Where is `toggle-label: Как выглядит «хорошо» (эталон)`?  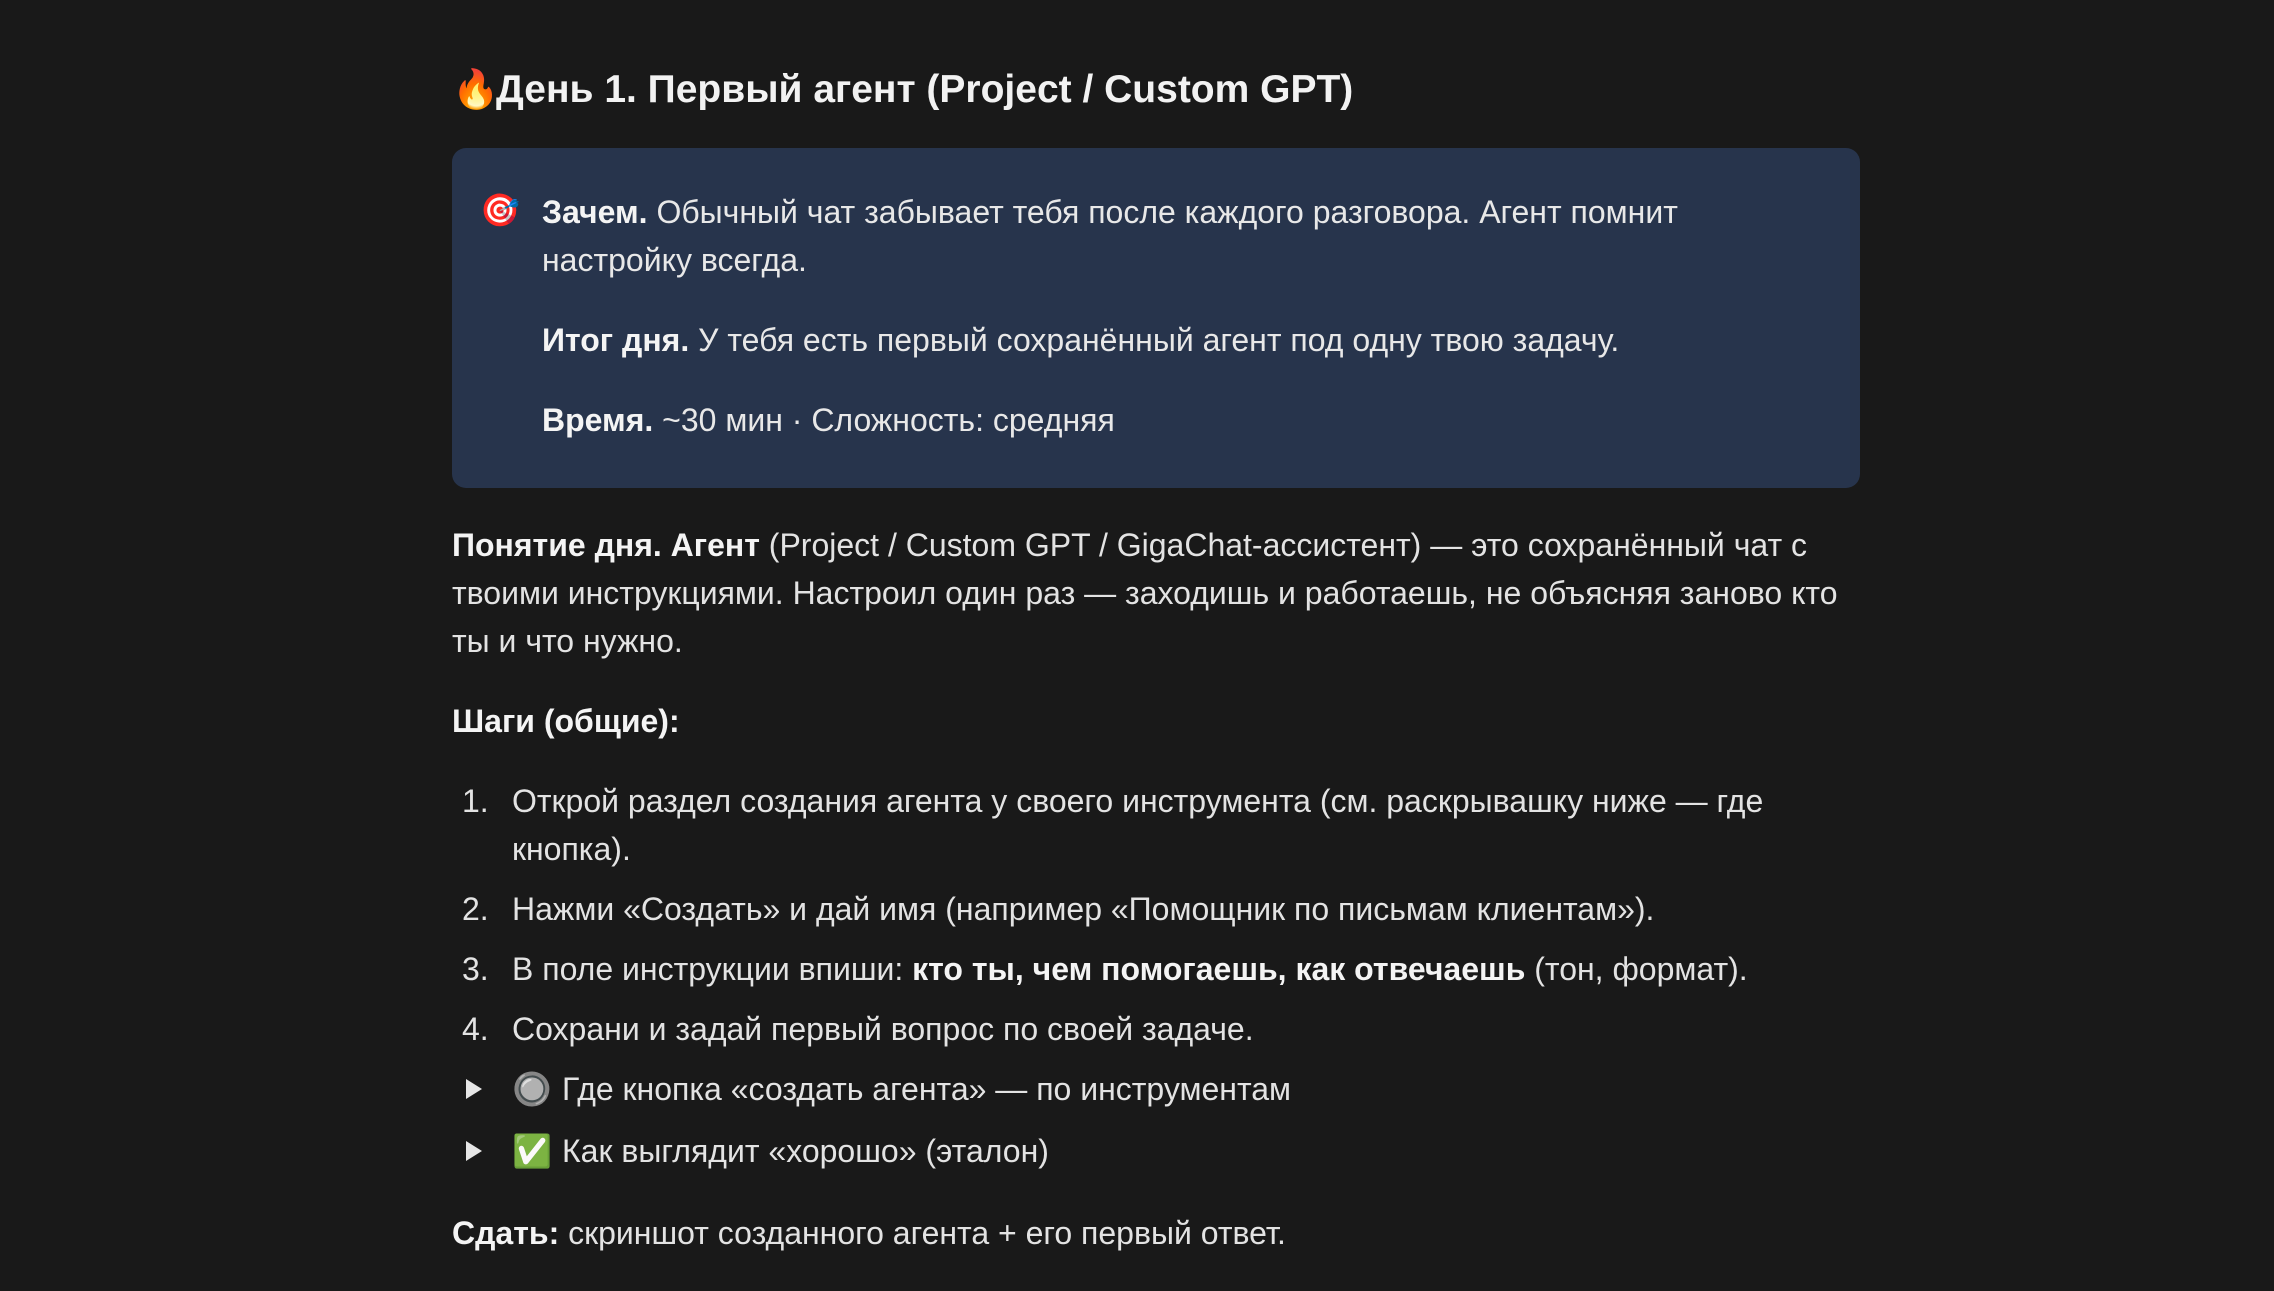 toggle-label: Как выглядит «хорошо» (эталон) is located at coordinates (805, 1151).